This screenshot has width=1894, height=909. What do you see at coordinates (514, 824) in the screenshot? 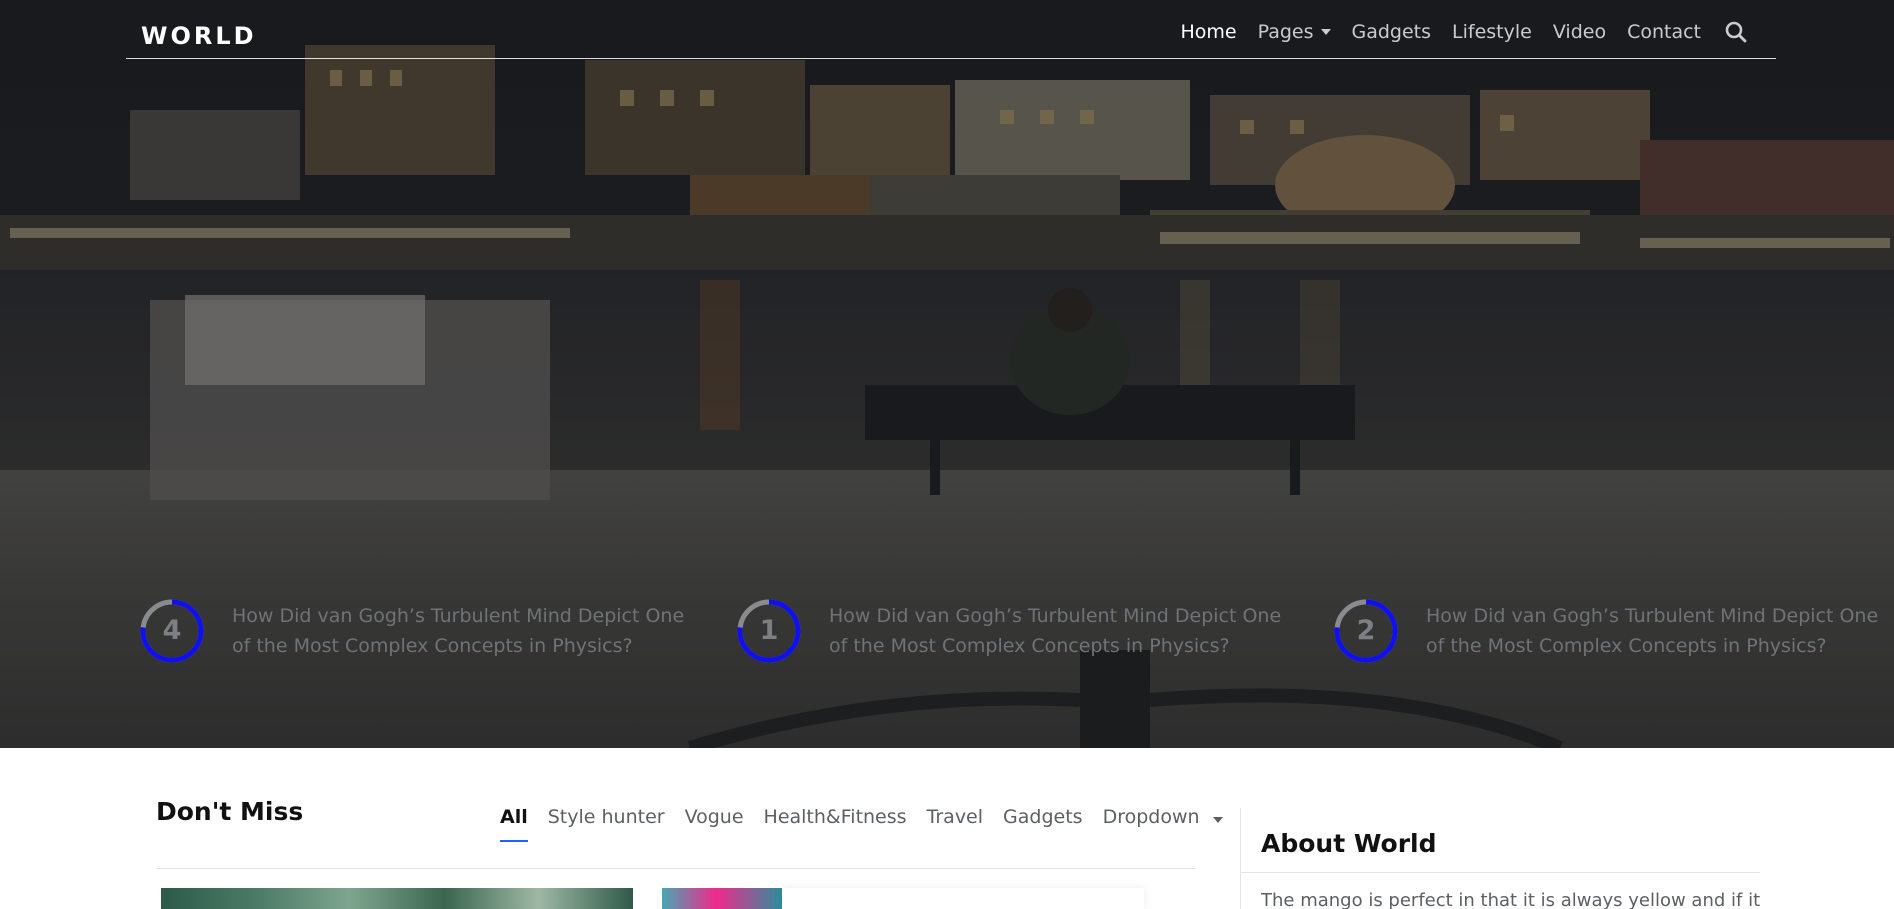
I see `tab-all: All` at bounding box center [514, 824].